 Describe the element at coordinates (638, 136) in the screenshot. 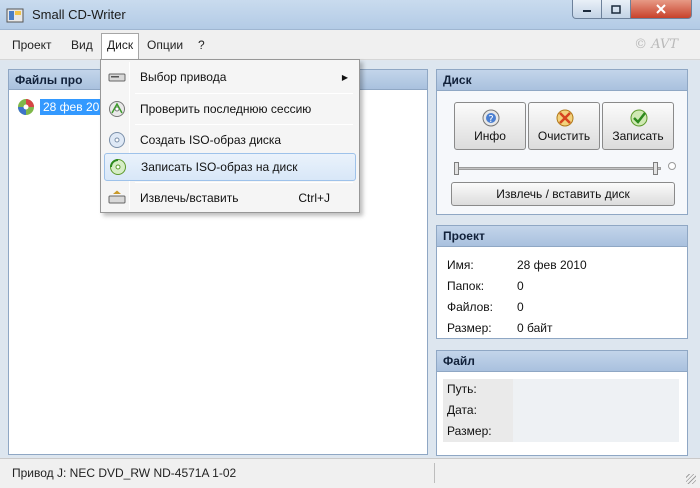

I see `write-button-label: Записать` at that location.